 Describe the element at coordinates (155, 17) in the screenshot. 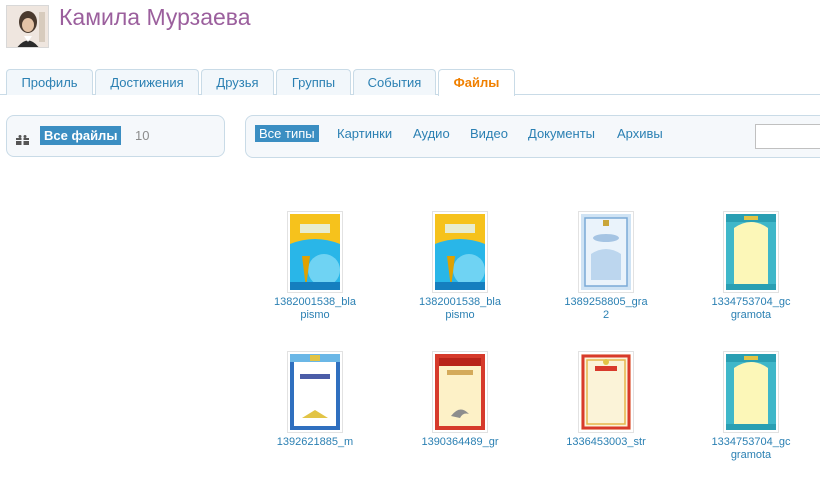

I see `page-title: Камила Мурзаева` at that location.